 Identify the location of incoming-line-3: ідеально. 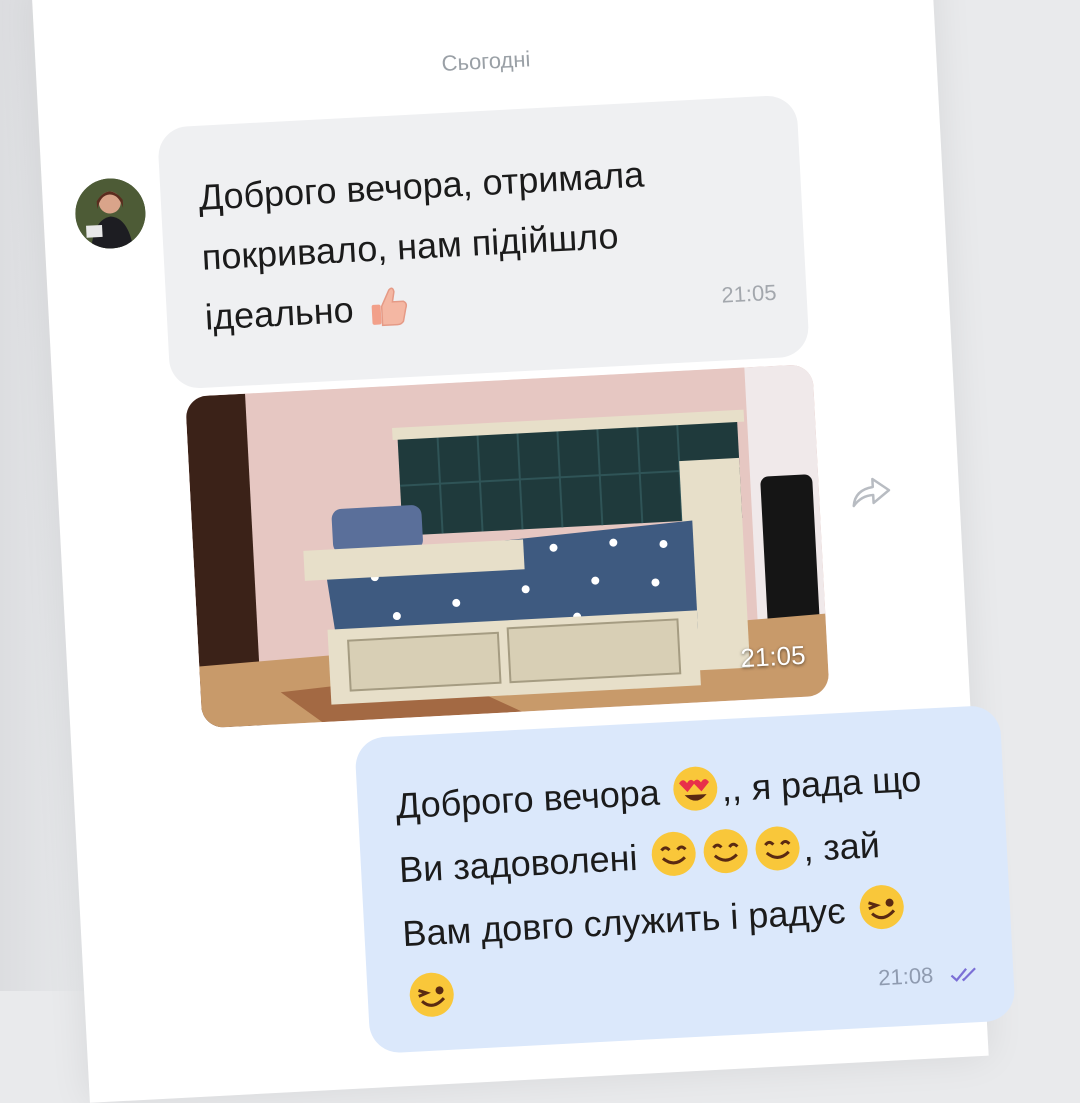
(279, 313).